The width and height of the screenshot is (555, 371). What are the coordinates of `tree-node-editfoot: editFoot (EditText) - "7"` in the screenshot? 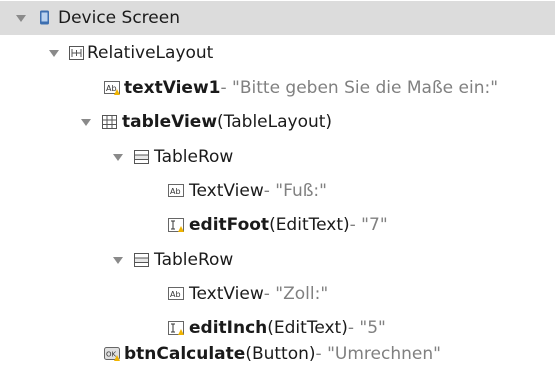 It's located at (277, 225).